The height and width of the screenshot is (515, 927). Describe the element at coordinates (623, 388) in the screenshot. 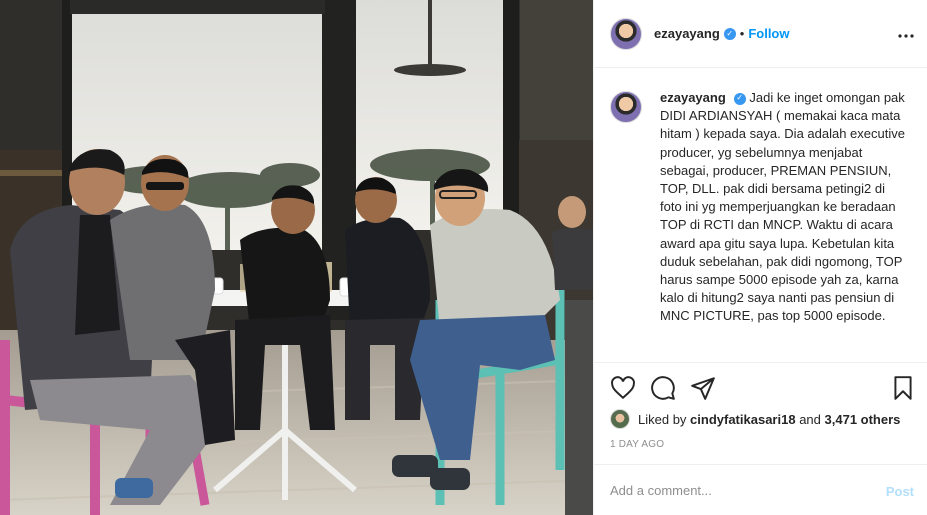

I see `heart-icon` at that location.